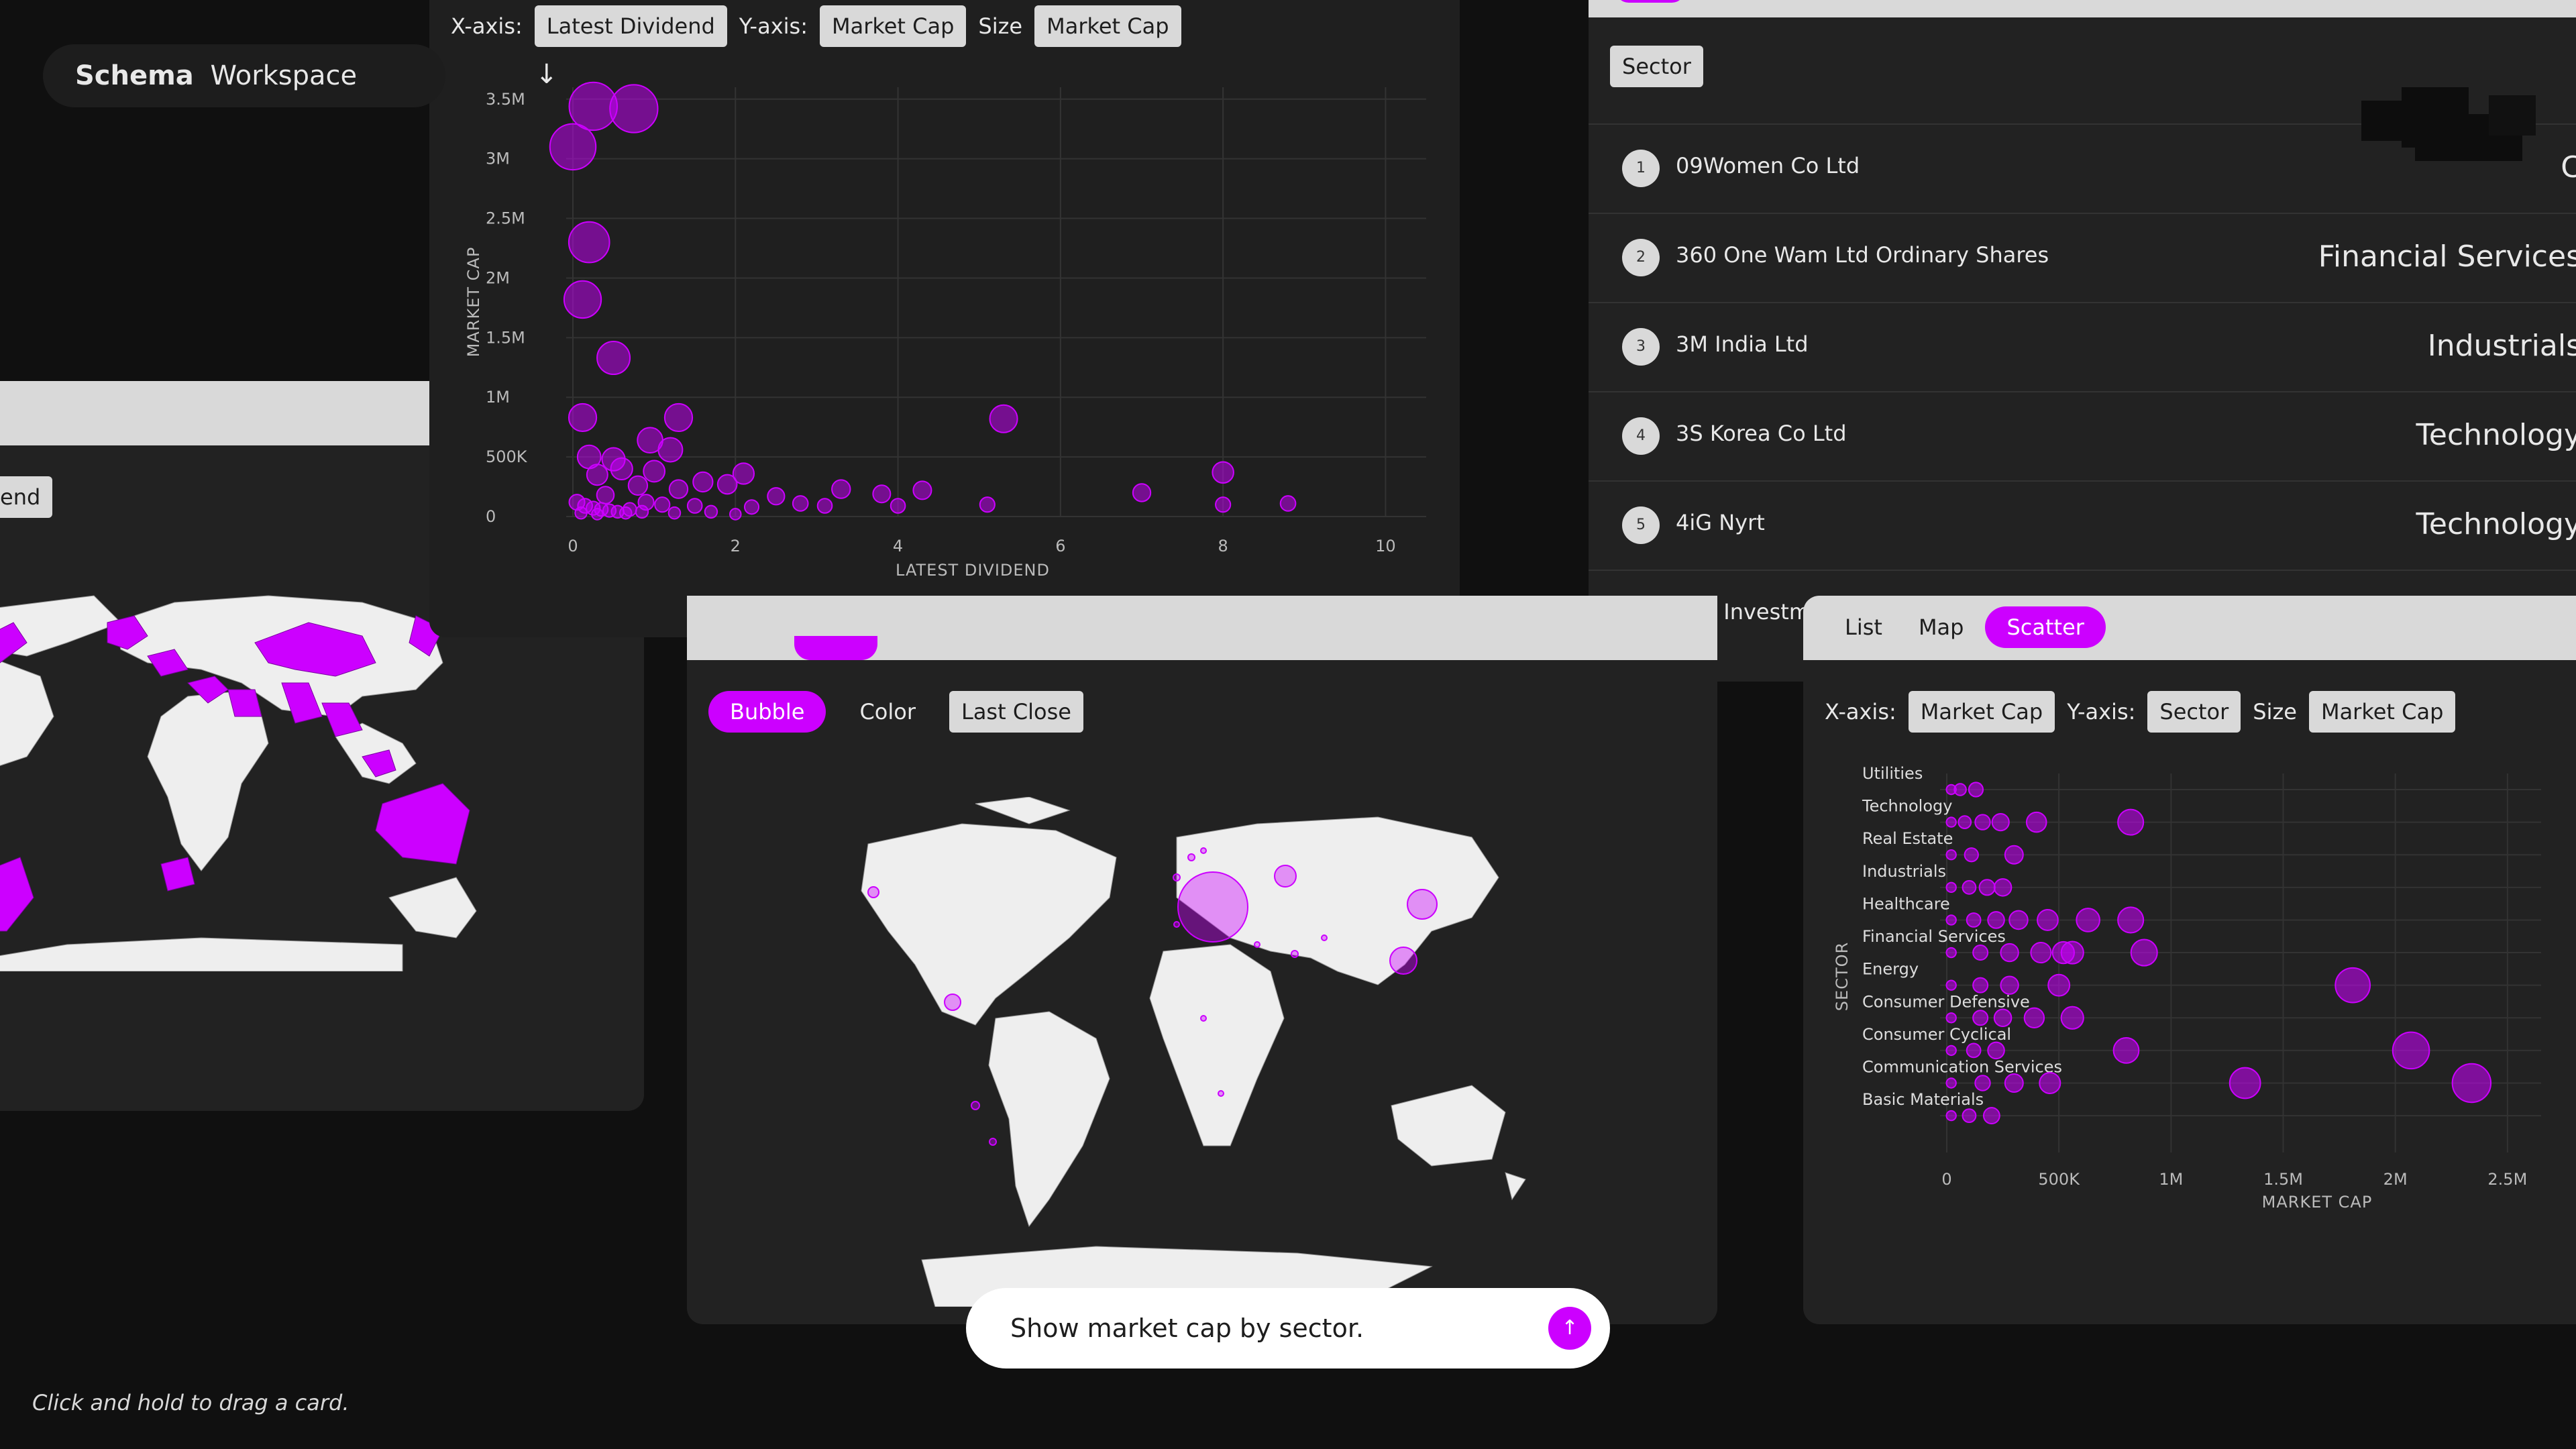 The height and width of the screenshot is (1449, 2576). Describe the element at coordinates (1890, 969) in the screenshot. I see `y-tick-label: Energy` at that location.